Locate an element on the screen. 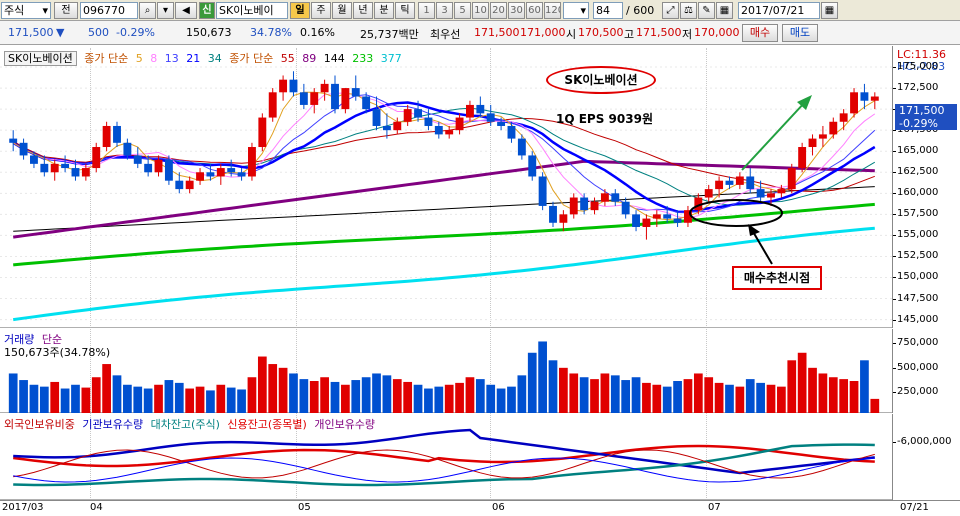 This screenshot has width=960, height=516. open-price: 170,500 is located at coordinates (601, 32).